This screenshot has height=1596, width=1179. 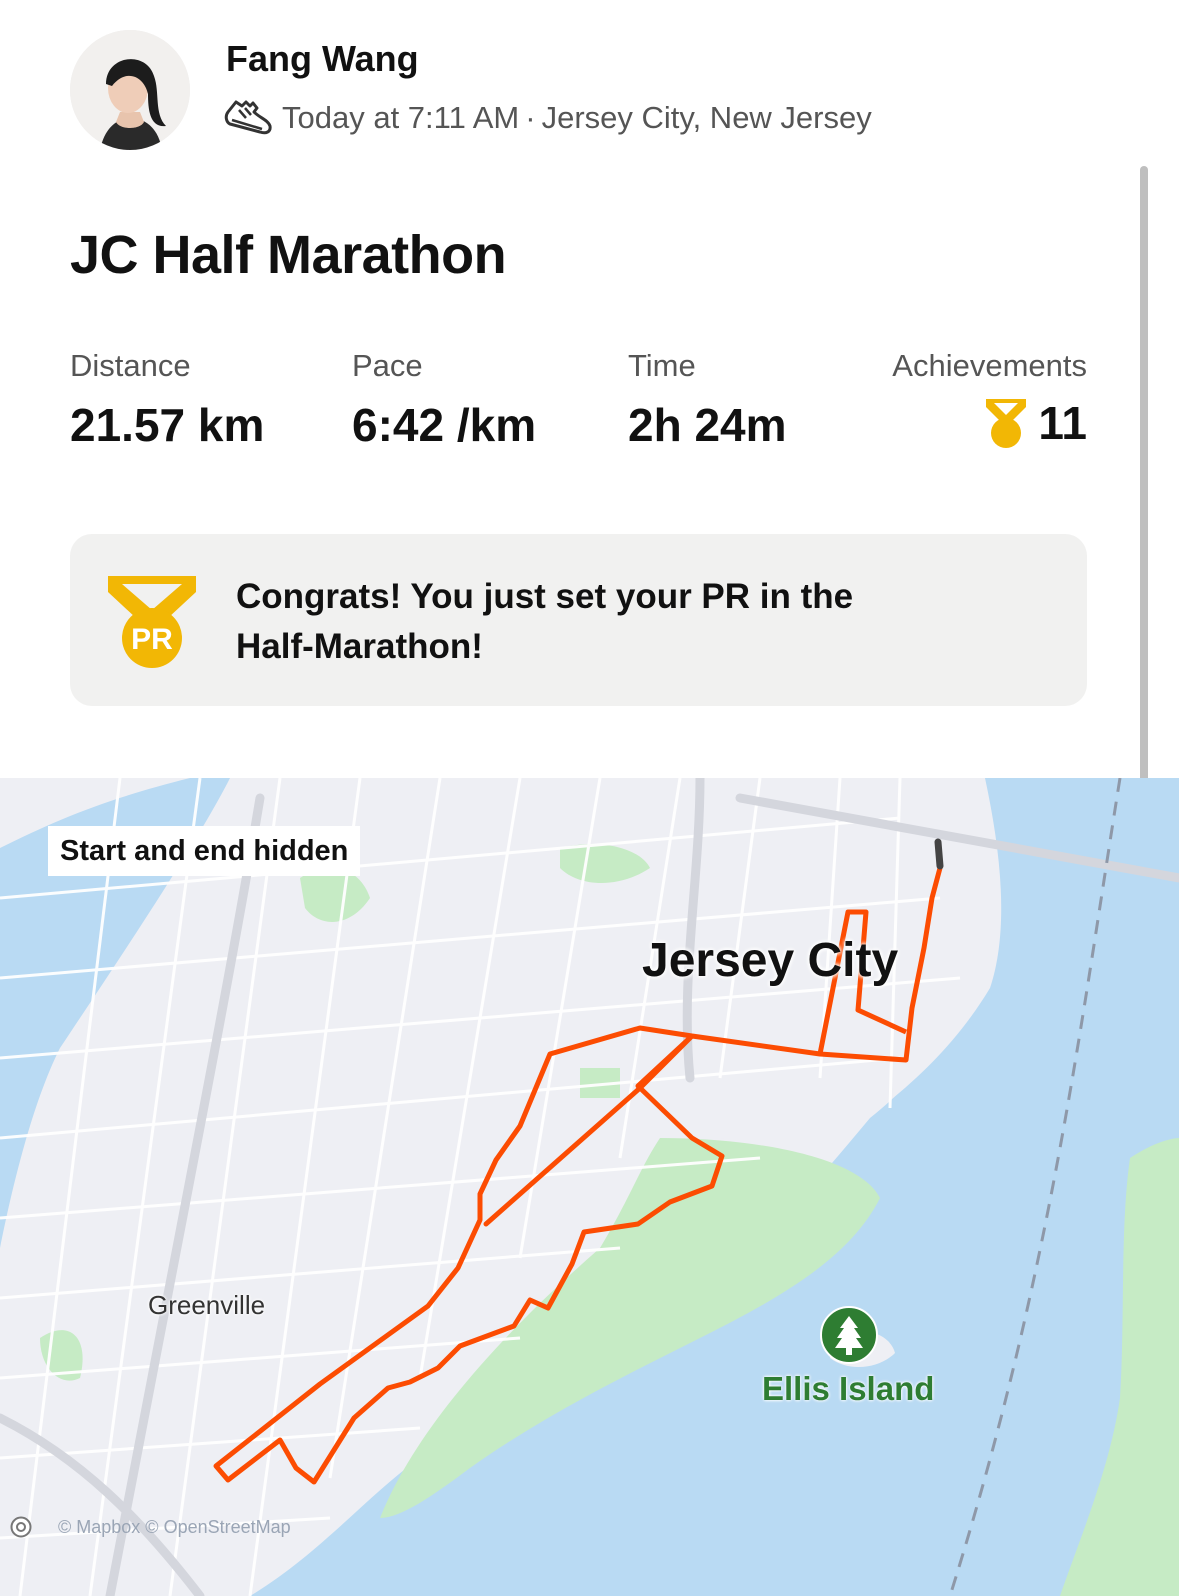 I want to click on stat-label: Time, so click(x=662, y=365).